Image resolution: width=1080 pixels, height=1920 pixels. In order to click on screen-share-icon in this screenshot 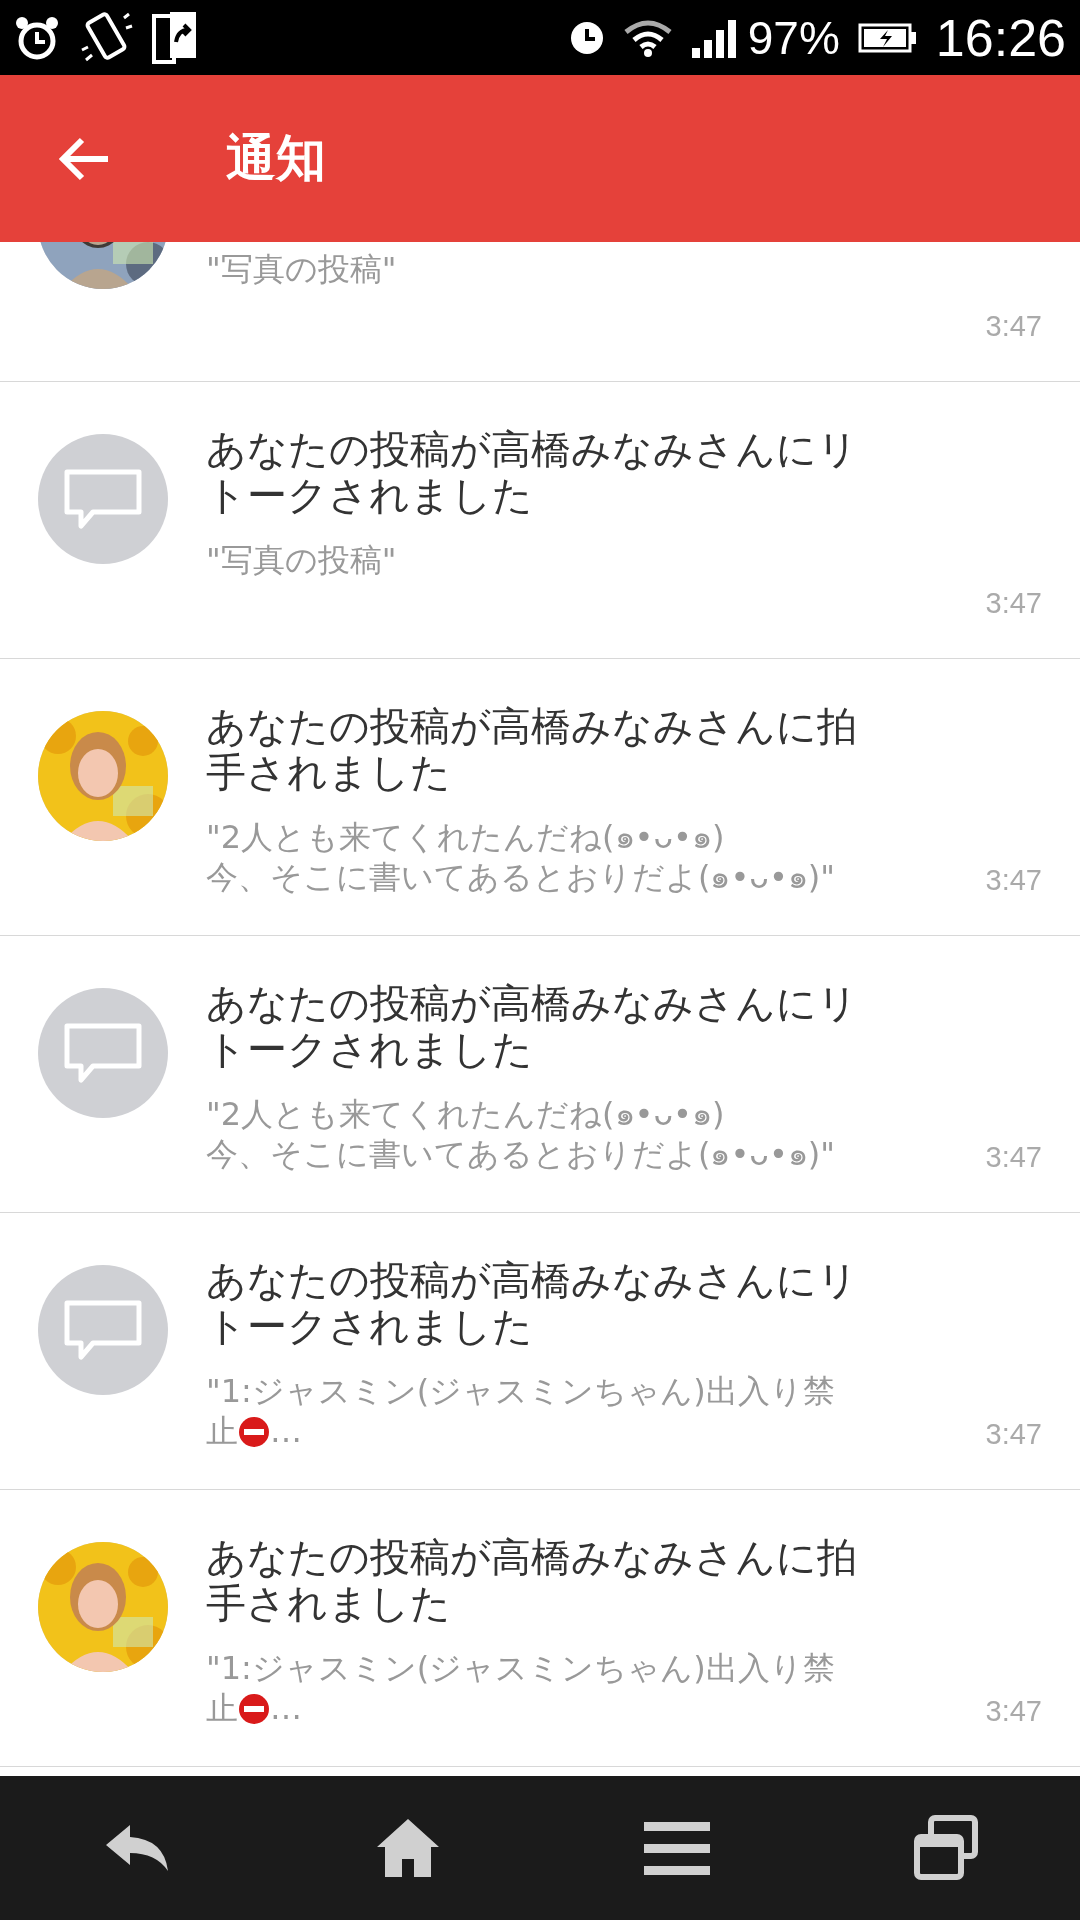, I will do `click(175, 37)`.